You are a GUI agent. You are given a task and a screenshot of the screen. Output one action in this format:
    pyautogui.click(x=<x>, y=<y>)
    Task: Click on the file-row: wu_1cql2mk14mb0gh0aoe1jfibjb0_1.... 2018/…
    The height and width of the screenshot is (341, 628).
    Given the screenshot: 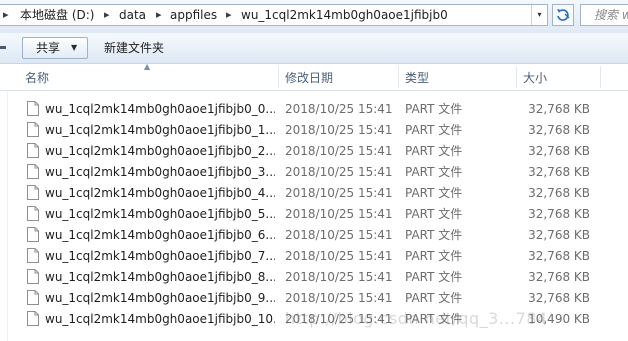 What is the action you would take?
    pyautogui.click(x=314, y=130)
    